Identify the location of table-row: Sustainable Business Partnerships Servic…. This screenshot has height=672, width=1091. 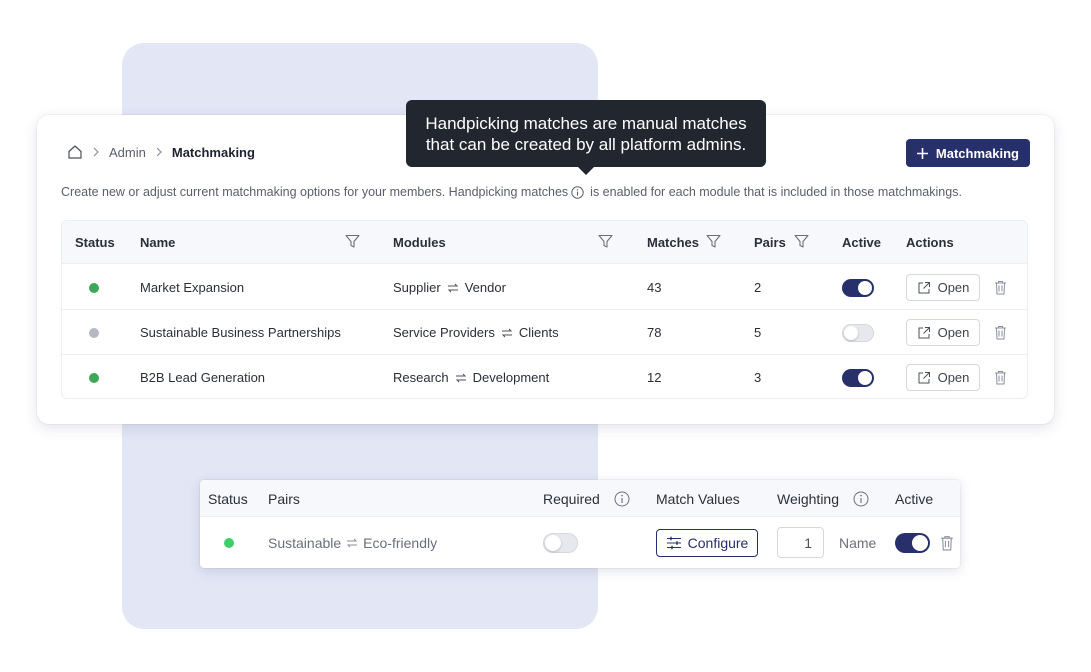
(544, 332).